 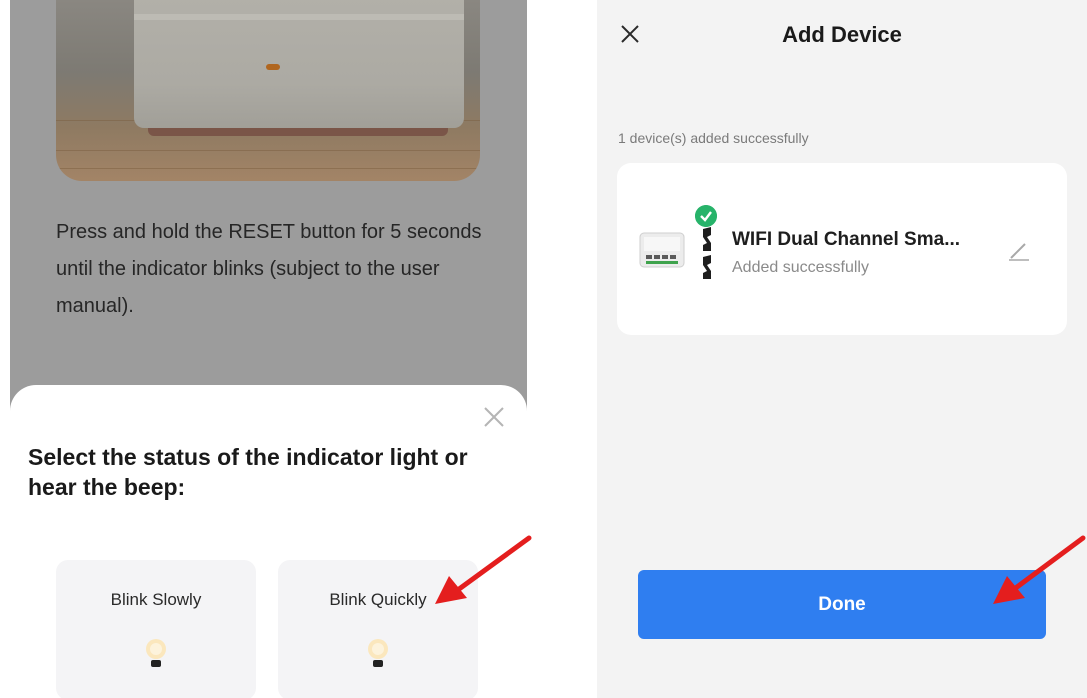 What do you see at coordinates (707, 253) in the screenshot?
I see `signal-glyph-icon` at bounding box center [707, 253].